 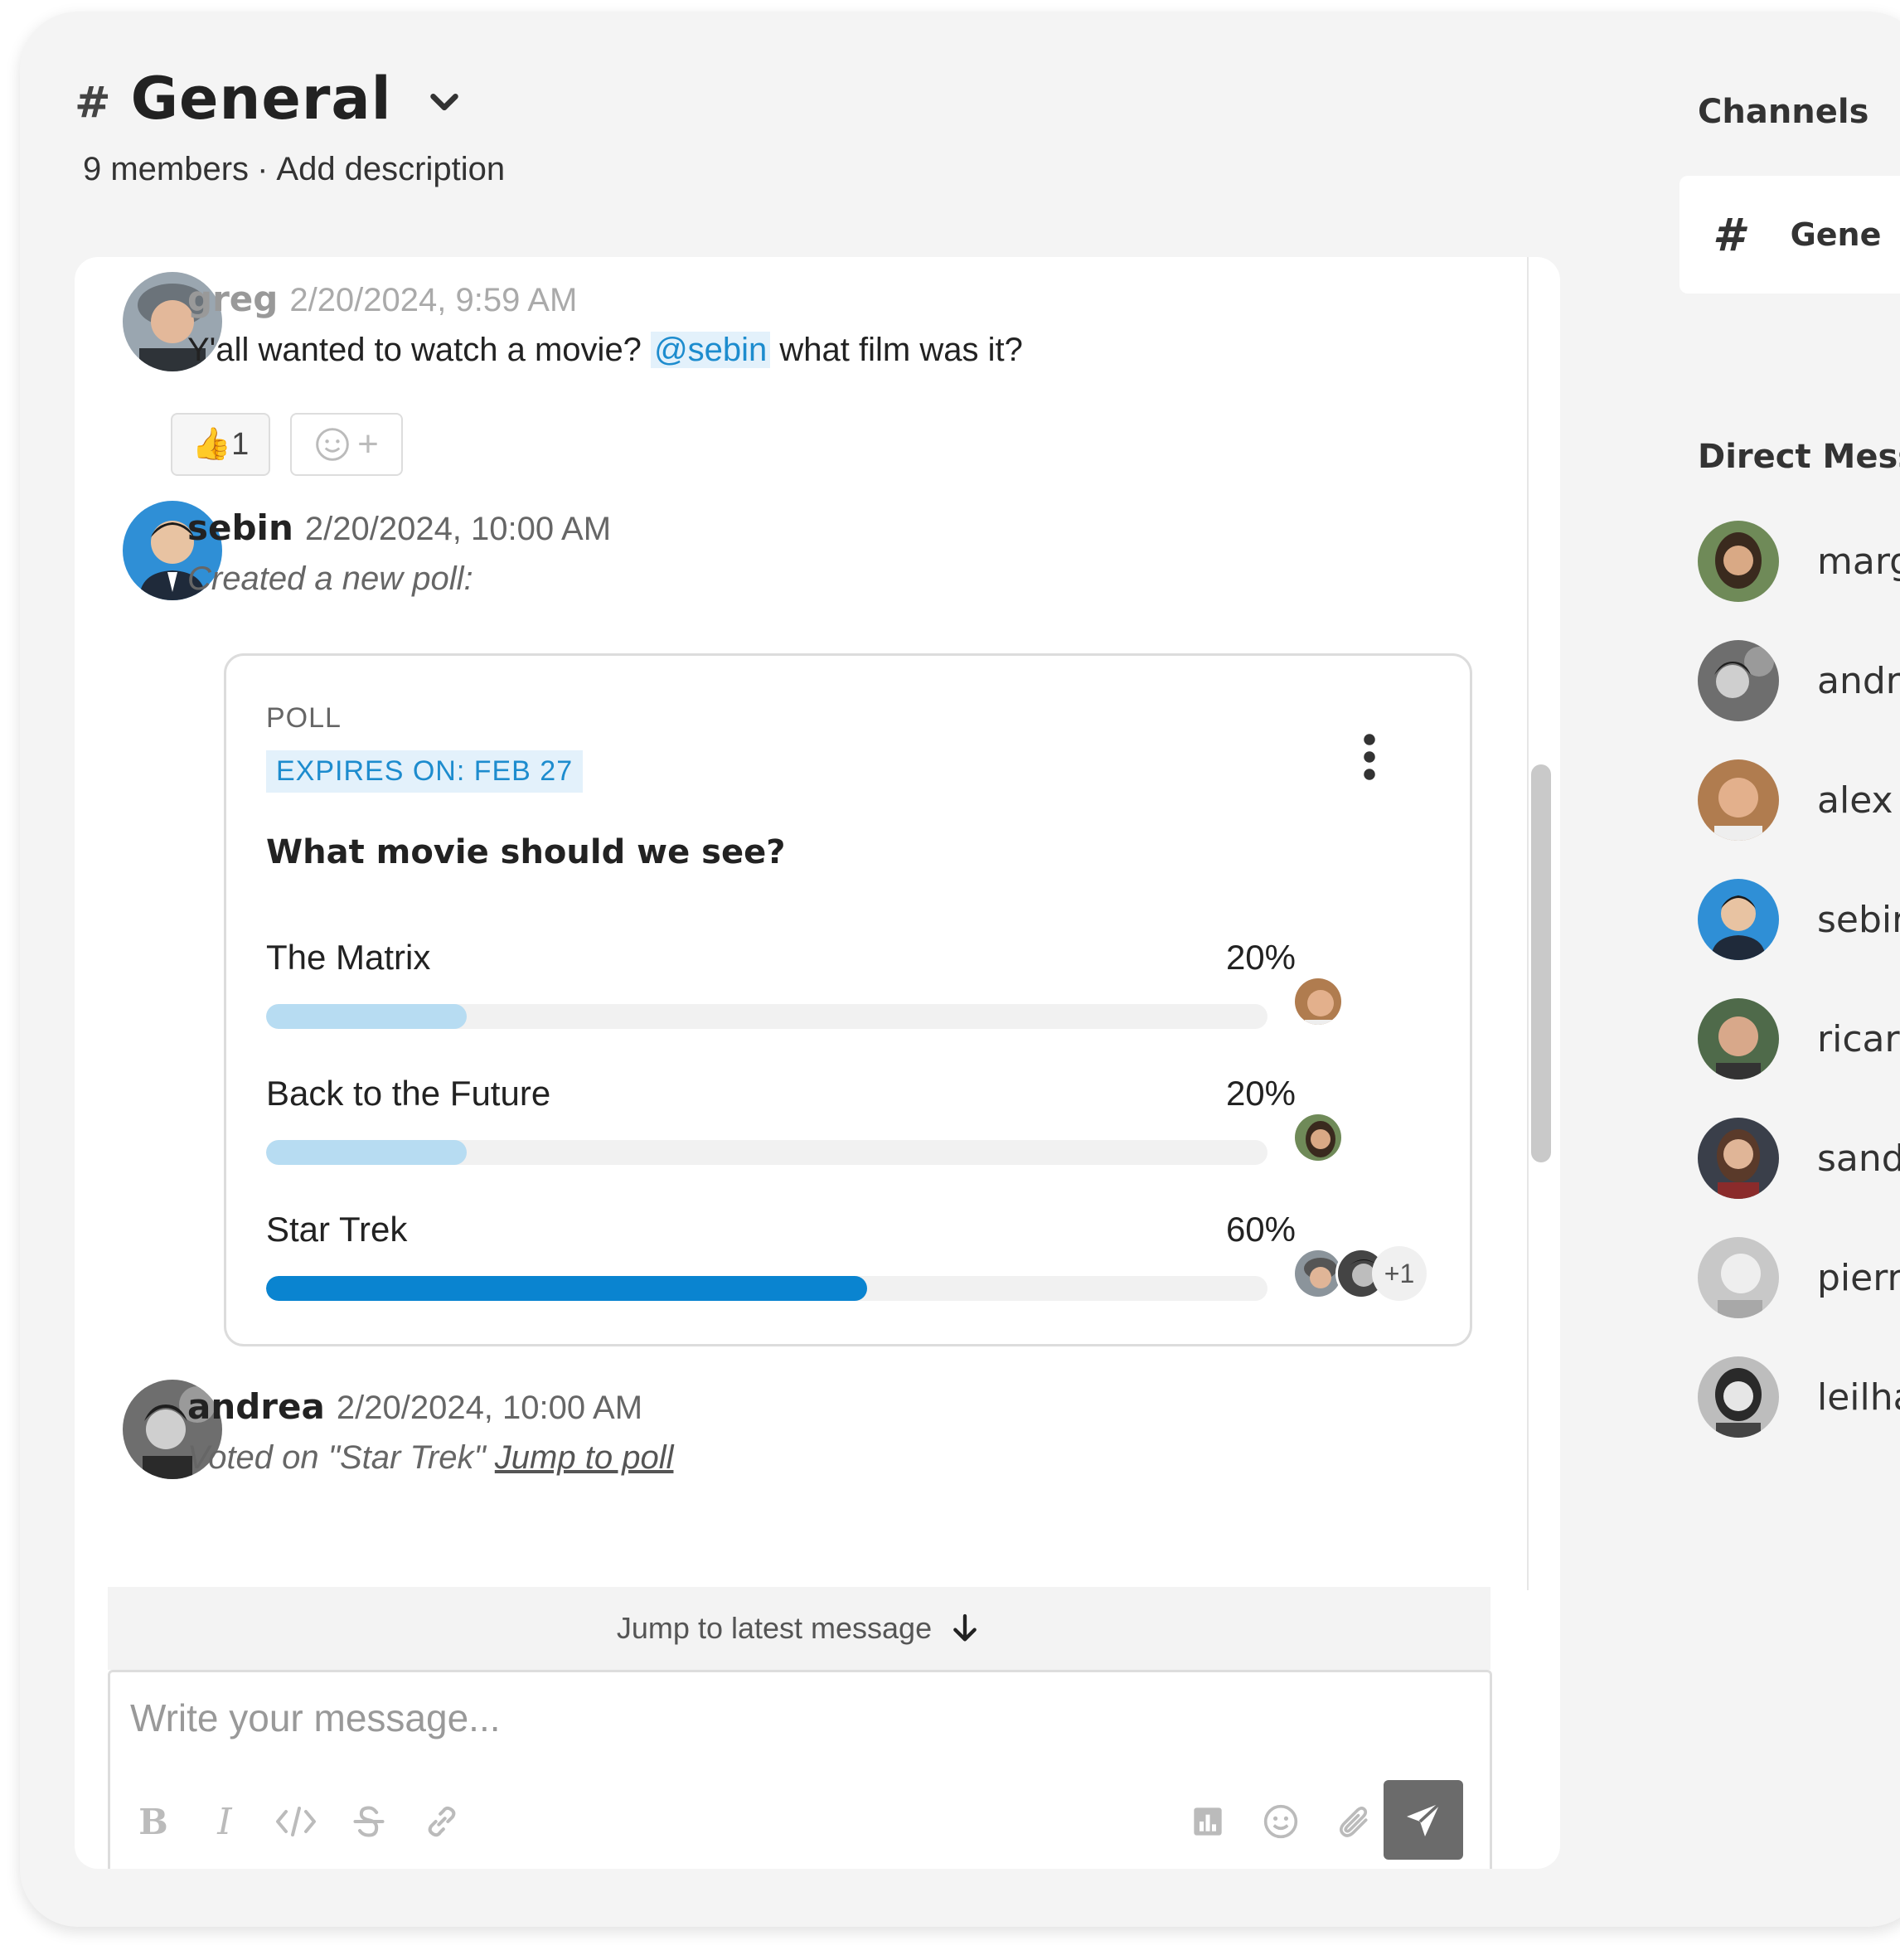 What do you see at coordinates (425, 771) in the screenshot?
I see `poll-expiry-badge: EXPIRES ON: FEB 27` at bounding box center [425, 771].